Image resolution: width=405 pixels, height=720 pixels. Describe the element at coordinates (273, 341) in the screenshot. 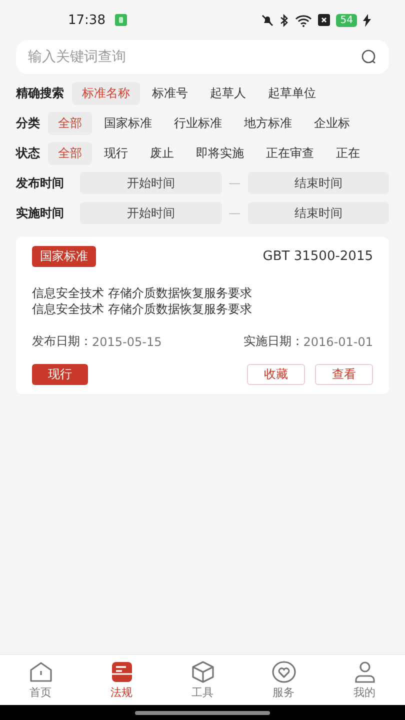

I see `implement-label: 实施日期：` at that location.